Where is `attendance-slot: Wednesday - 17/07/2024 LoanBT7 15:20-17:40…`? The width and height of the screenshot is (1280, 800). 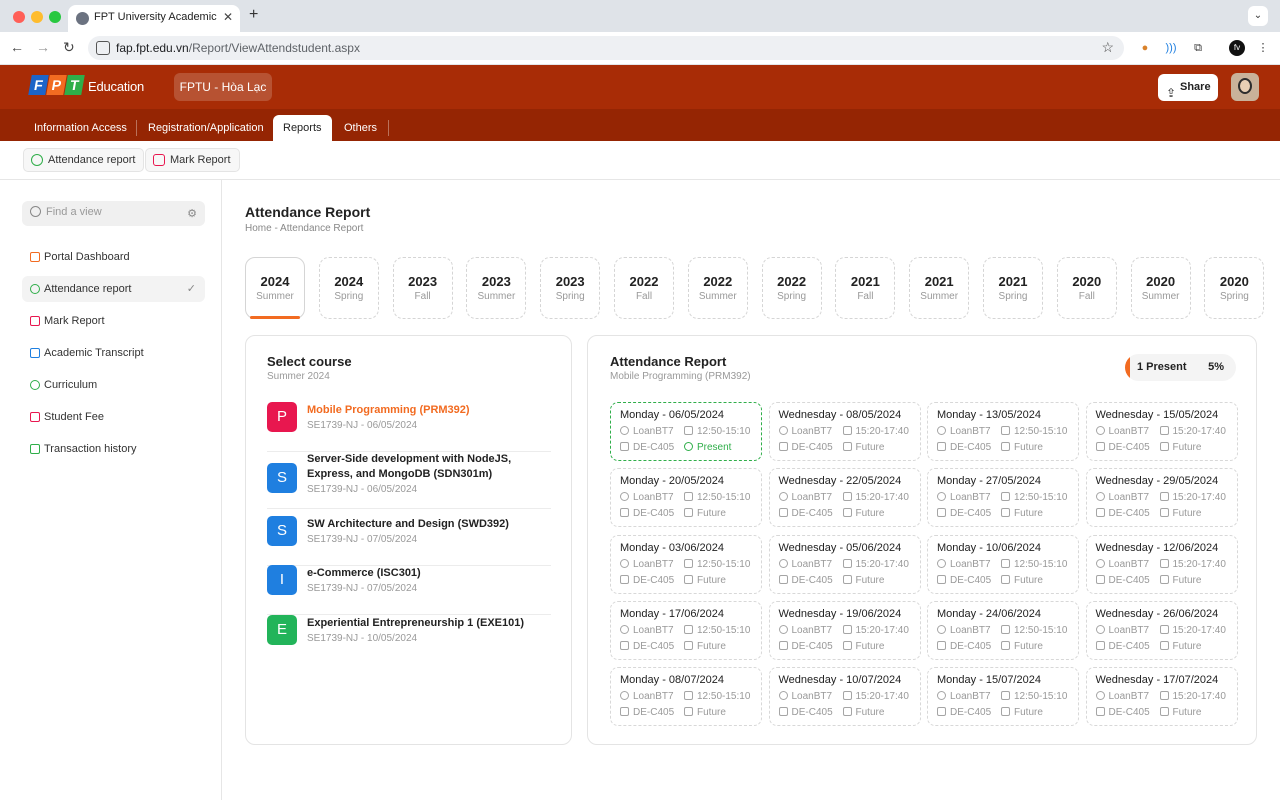 attendance-slot: Wednesday - 17/07/2024 LoanBT7 15:20-17:40… is located at coordinates (1161, 697).